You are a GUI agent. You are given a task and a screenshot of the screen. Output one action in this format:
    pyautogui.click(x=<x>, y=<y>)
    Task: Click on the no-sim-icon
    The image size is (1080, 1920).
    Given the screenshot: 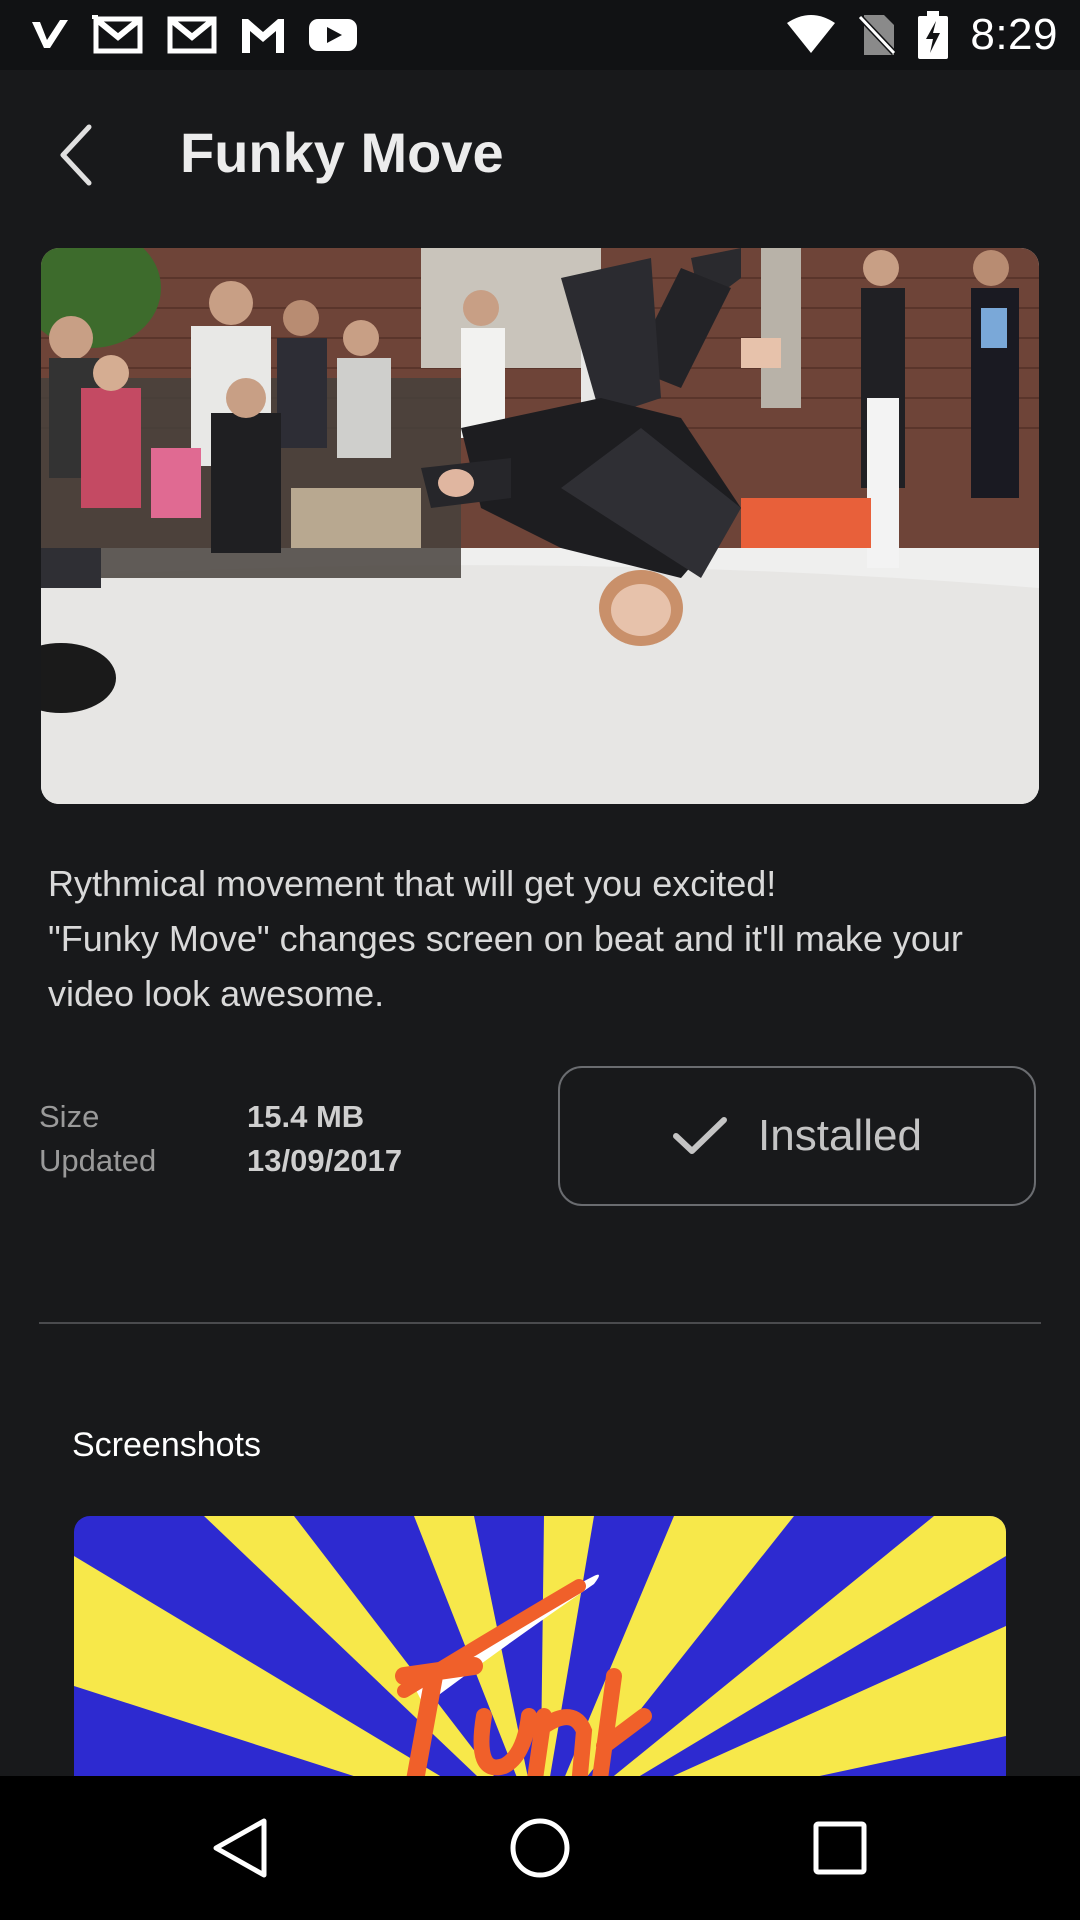 What is the action you would take?
    pyautogui.click(x=877, y=35)
    